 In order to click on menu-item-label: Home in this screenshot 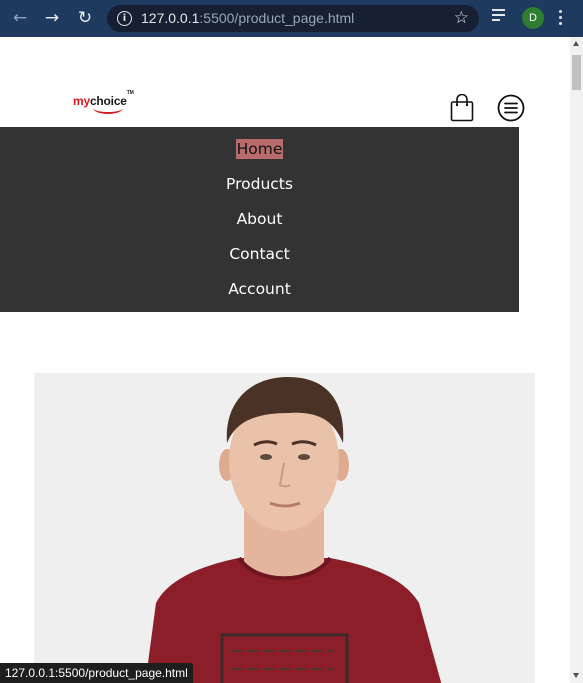, I will do `click(259, 149)`.